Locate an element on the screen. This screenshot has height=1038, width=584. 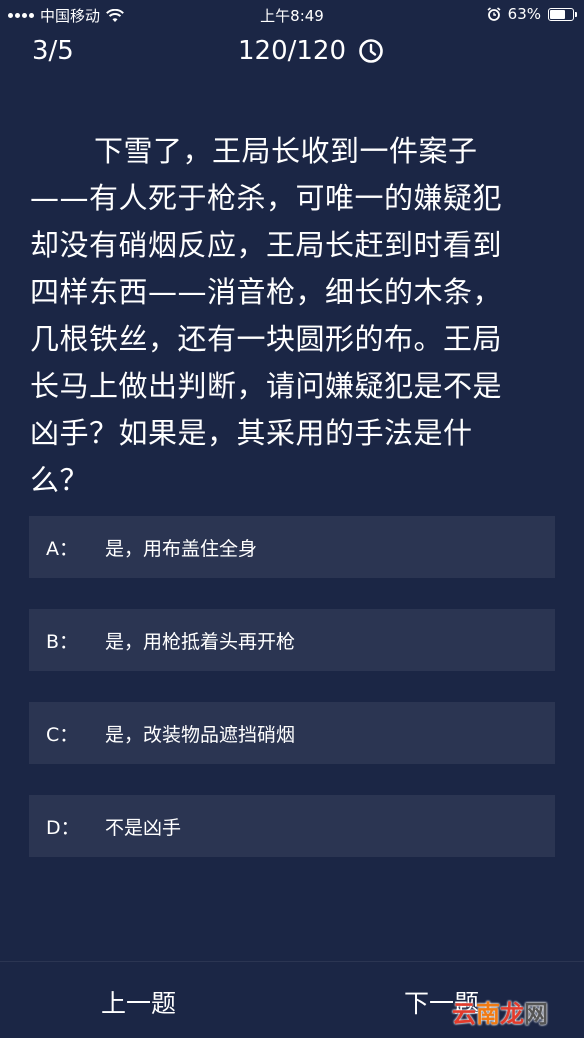
option-text: 是，用布盖住全身 is located at coordinates (181, 548).